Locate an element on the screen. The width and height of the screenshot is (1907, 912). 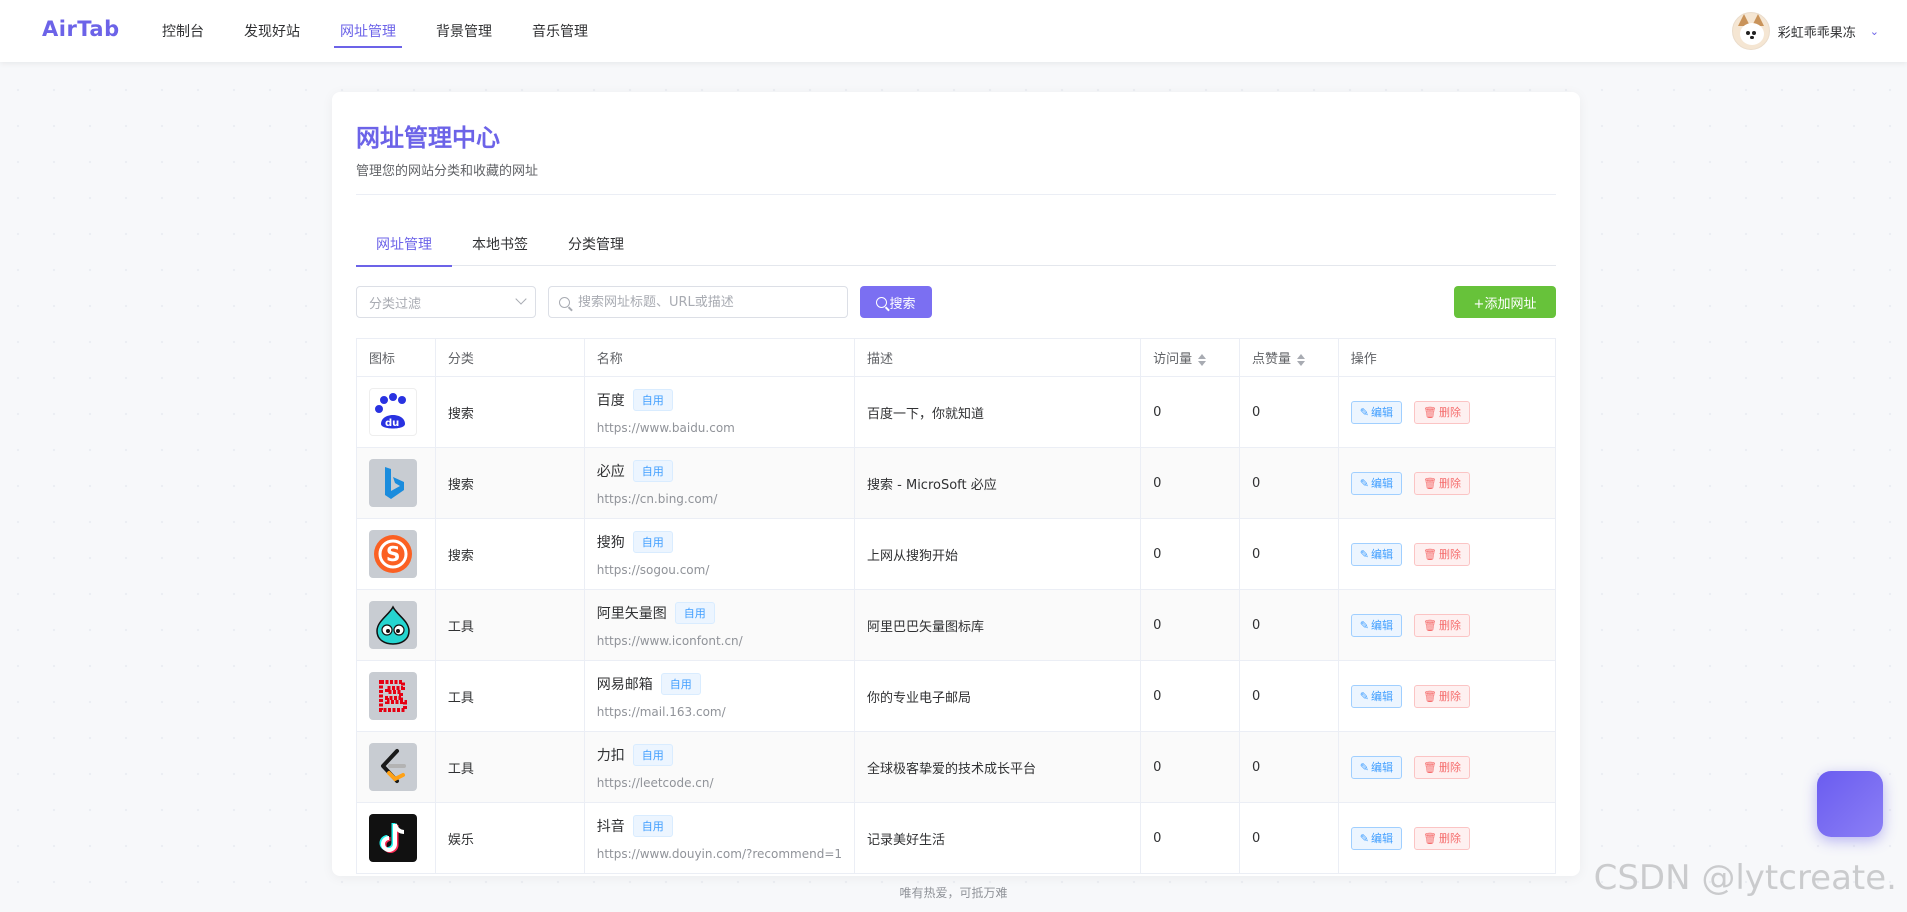
header-actions: 操作 is located at coordinates (1447, 357).